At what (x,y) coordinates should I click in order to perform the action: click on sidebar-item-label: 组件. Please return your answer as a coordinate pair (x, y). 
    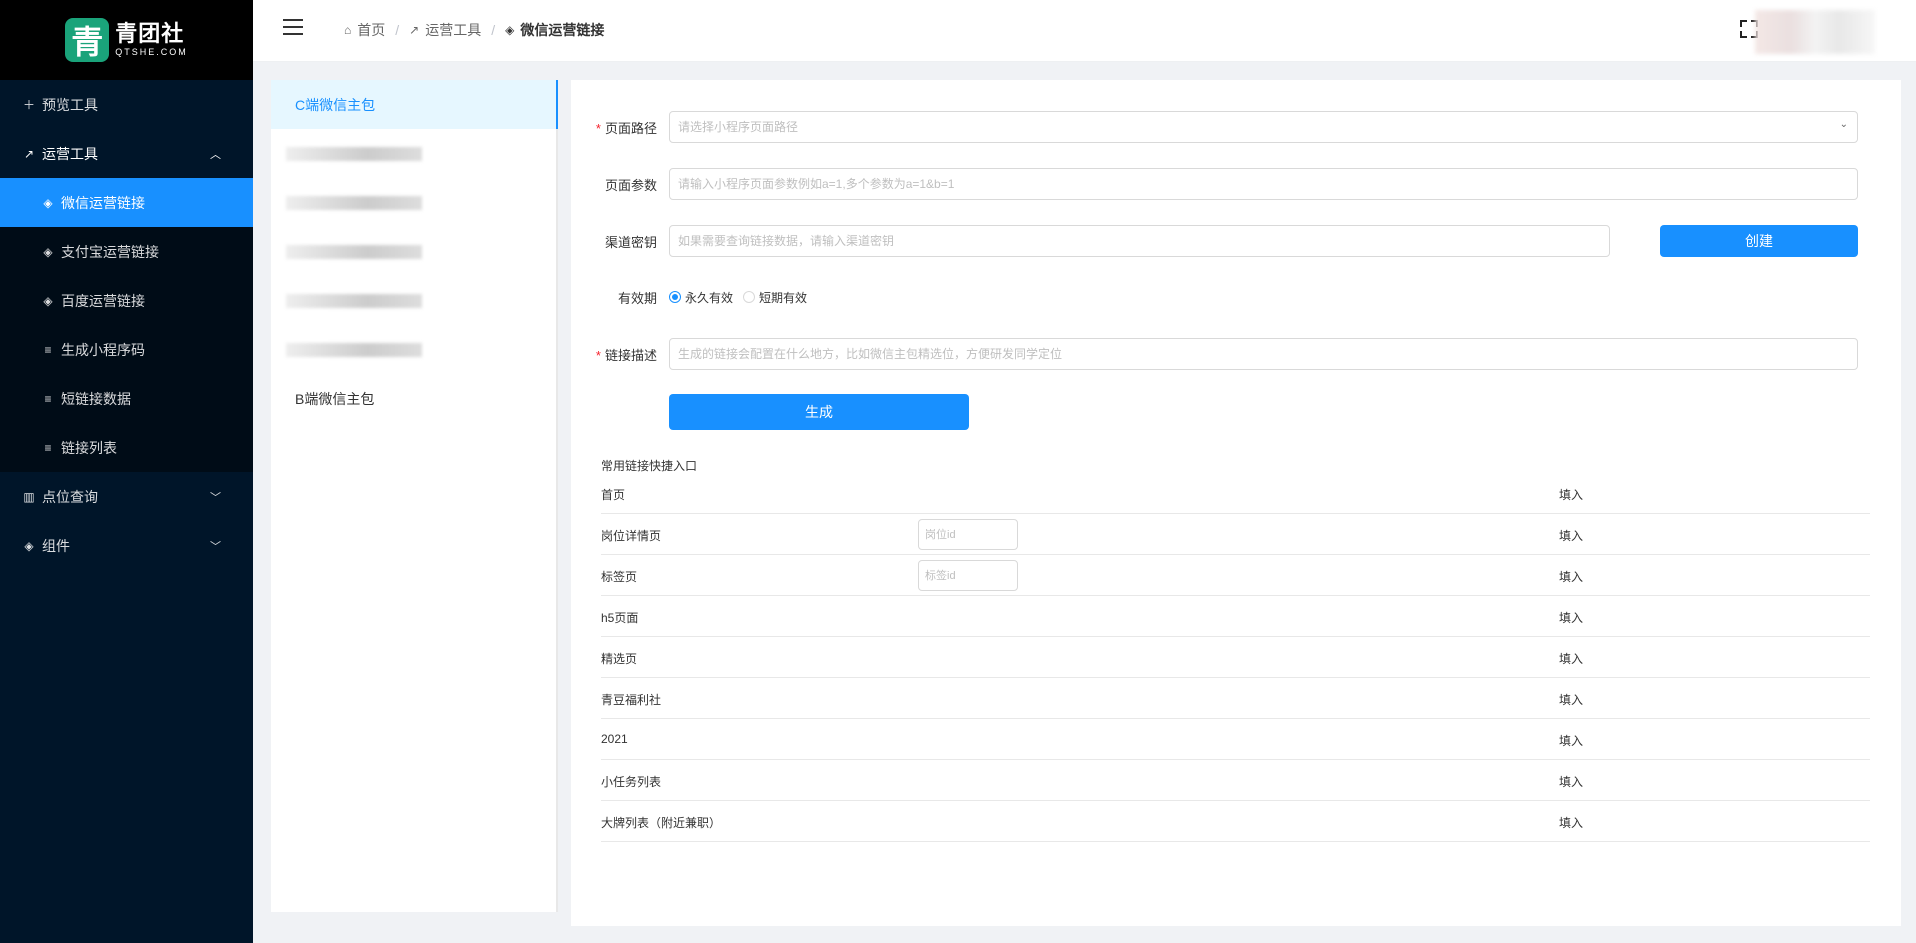
    Looking at the image, I should click on (56, 545).